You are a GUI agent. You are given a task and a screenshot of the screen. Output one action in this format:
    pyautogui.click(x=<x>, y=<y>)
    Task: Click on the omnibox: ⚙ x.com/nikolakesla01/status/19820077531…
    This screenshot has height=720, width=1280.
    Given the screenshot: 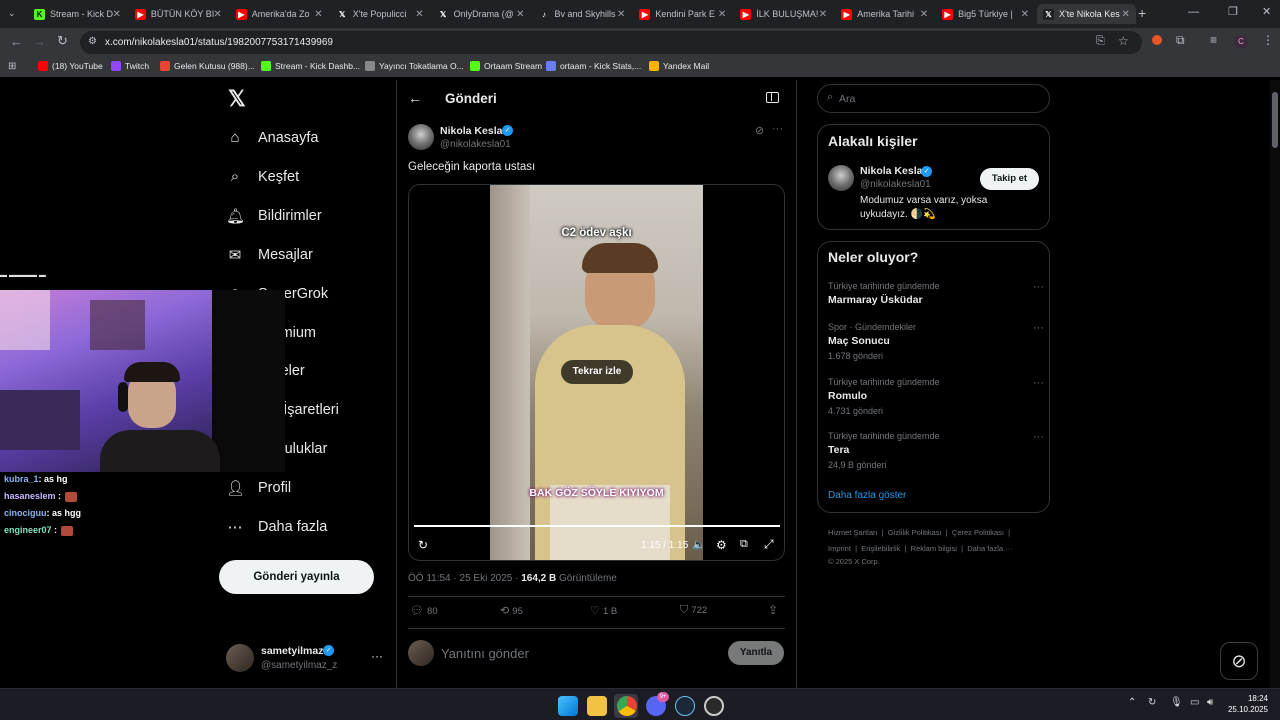 What is the action you would take?
    pyautogui.click(x=611, y=42)
    